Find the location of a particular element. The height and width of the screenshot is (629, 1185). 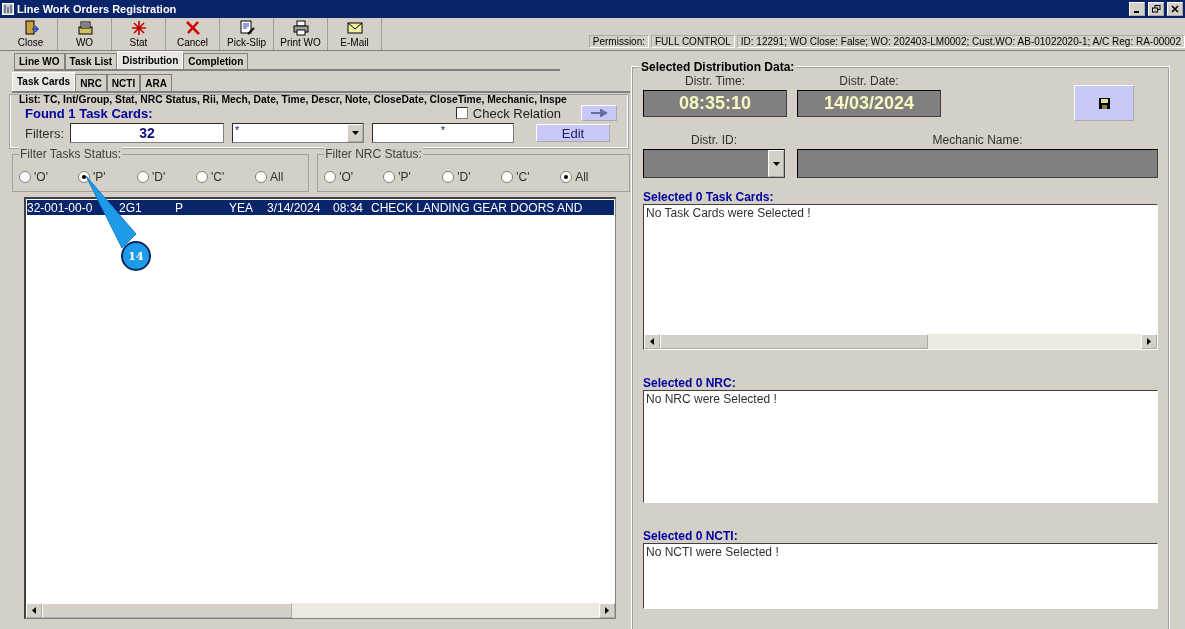

printer-icon is located at coordinates (300, 28).